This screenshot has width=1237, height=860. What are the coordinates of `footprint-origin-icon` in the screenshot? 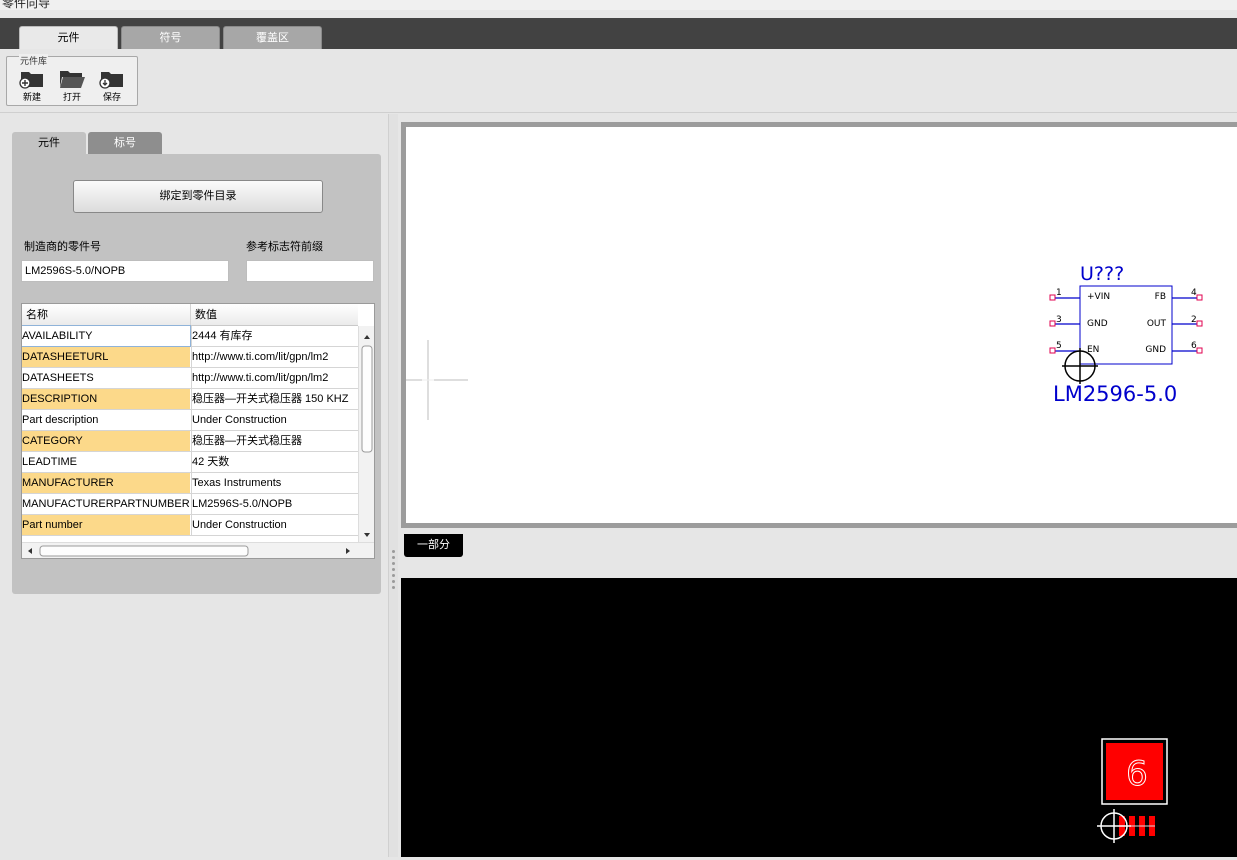 It's located at (1114, 826).